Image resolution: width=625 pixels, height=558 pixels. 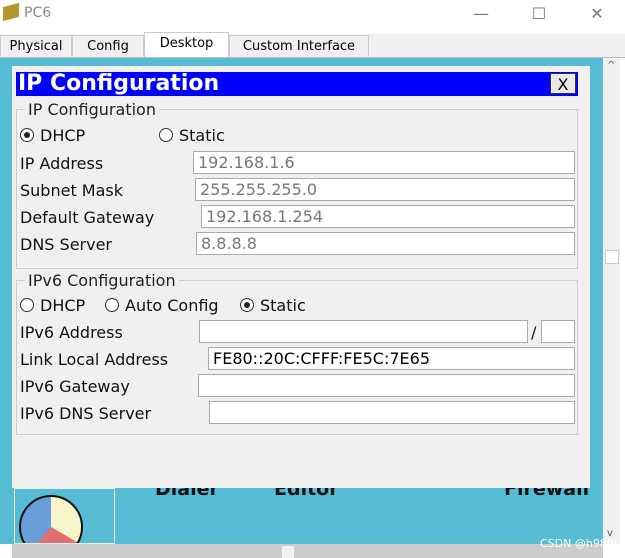 What do you see at coordinates (578, 543) in the screenshot?
I see `watermark: CSDN @h980i` at bounding box center [578, 543].